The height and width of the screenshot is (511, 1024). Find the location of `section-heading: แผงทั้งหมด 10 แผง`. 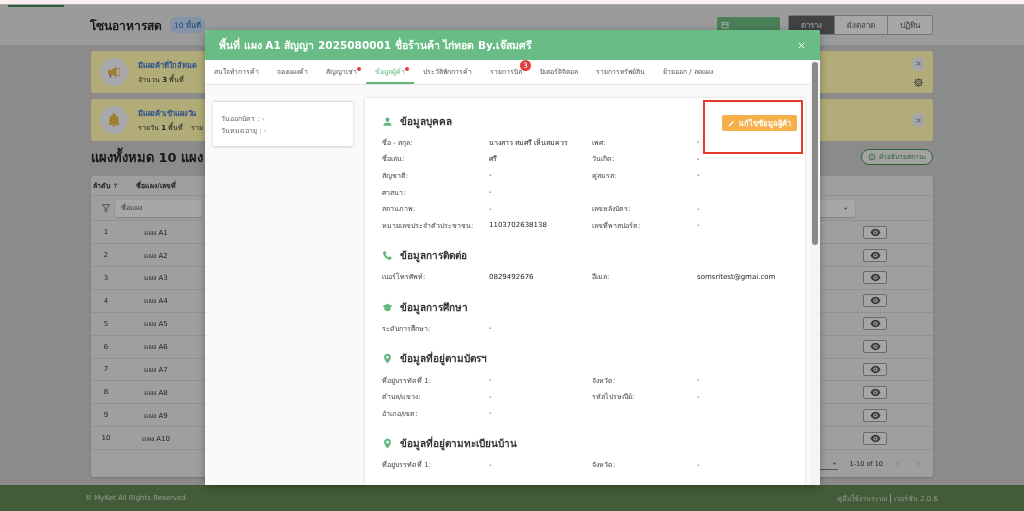

section-heading: แผงทั้งหมด 10 แผง is located at coordinates (147, 156).